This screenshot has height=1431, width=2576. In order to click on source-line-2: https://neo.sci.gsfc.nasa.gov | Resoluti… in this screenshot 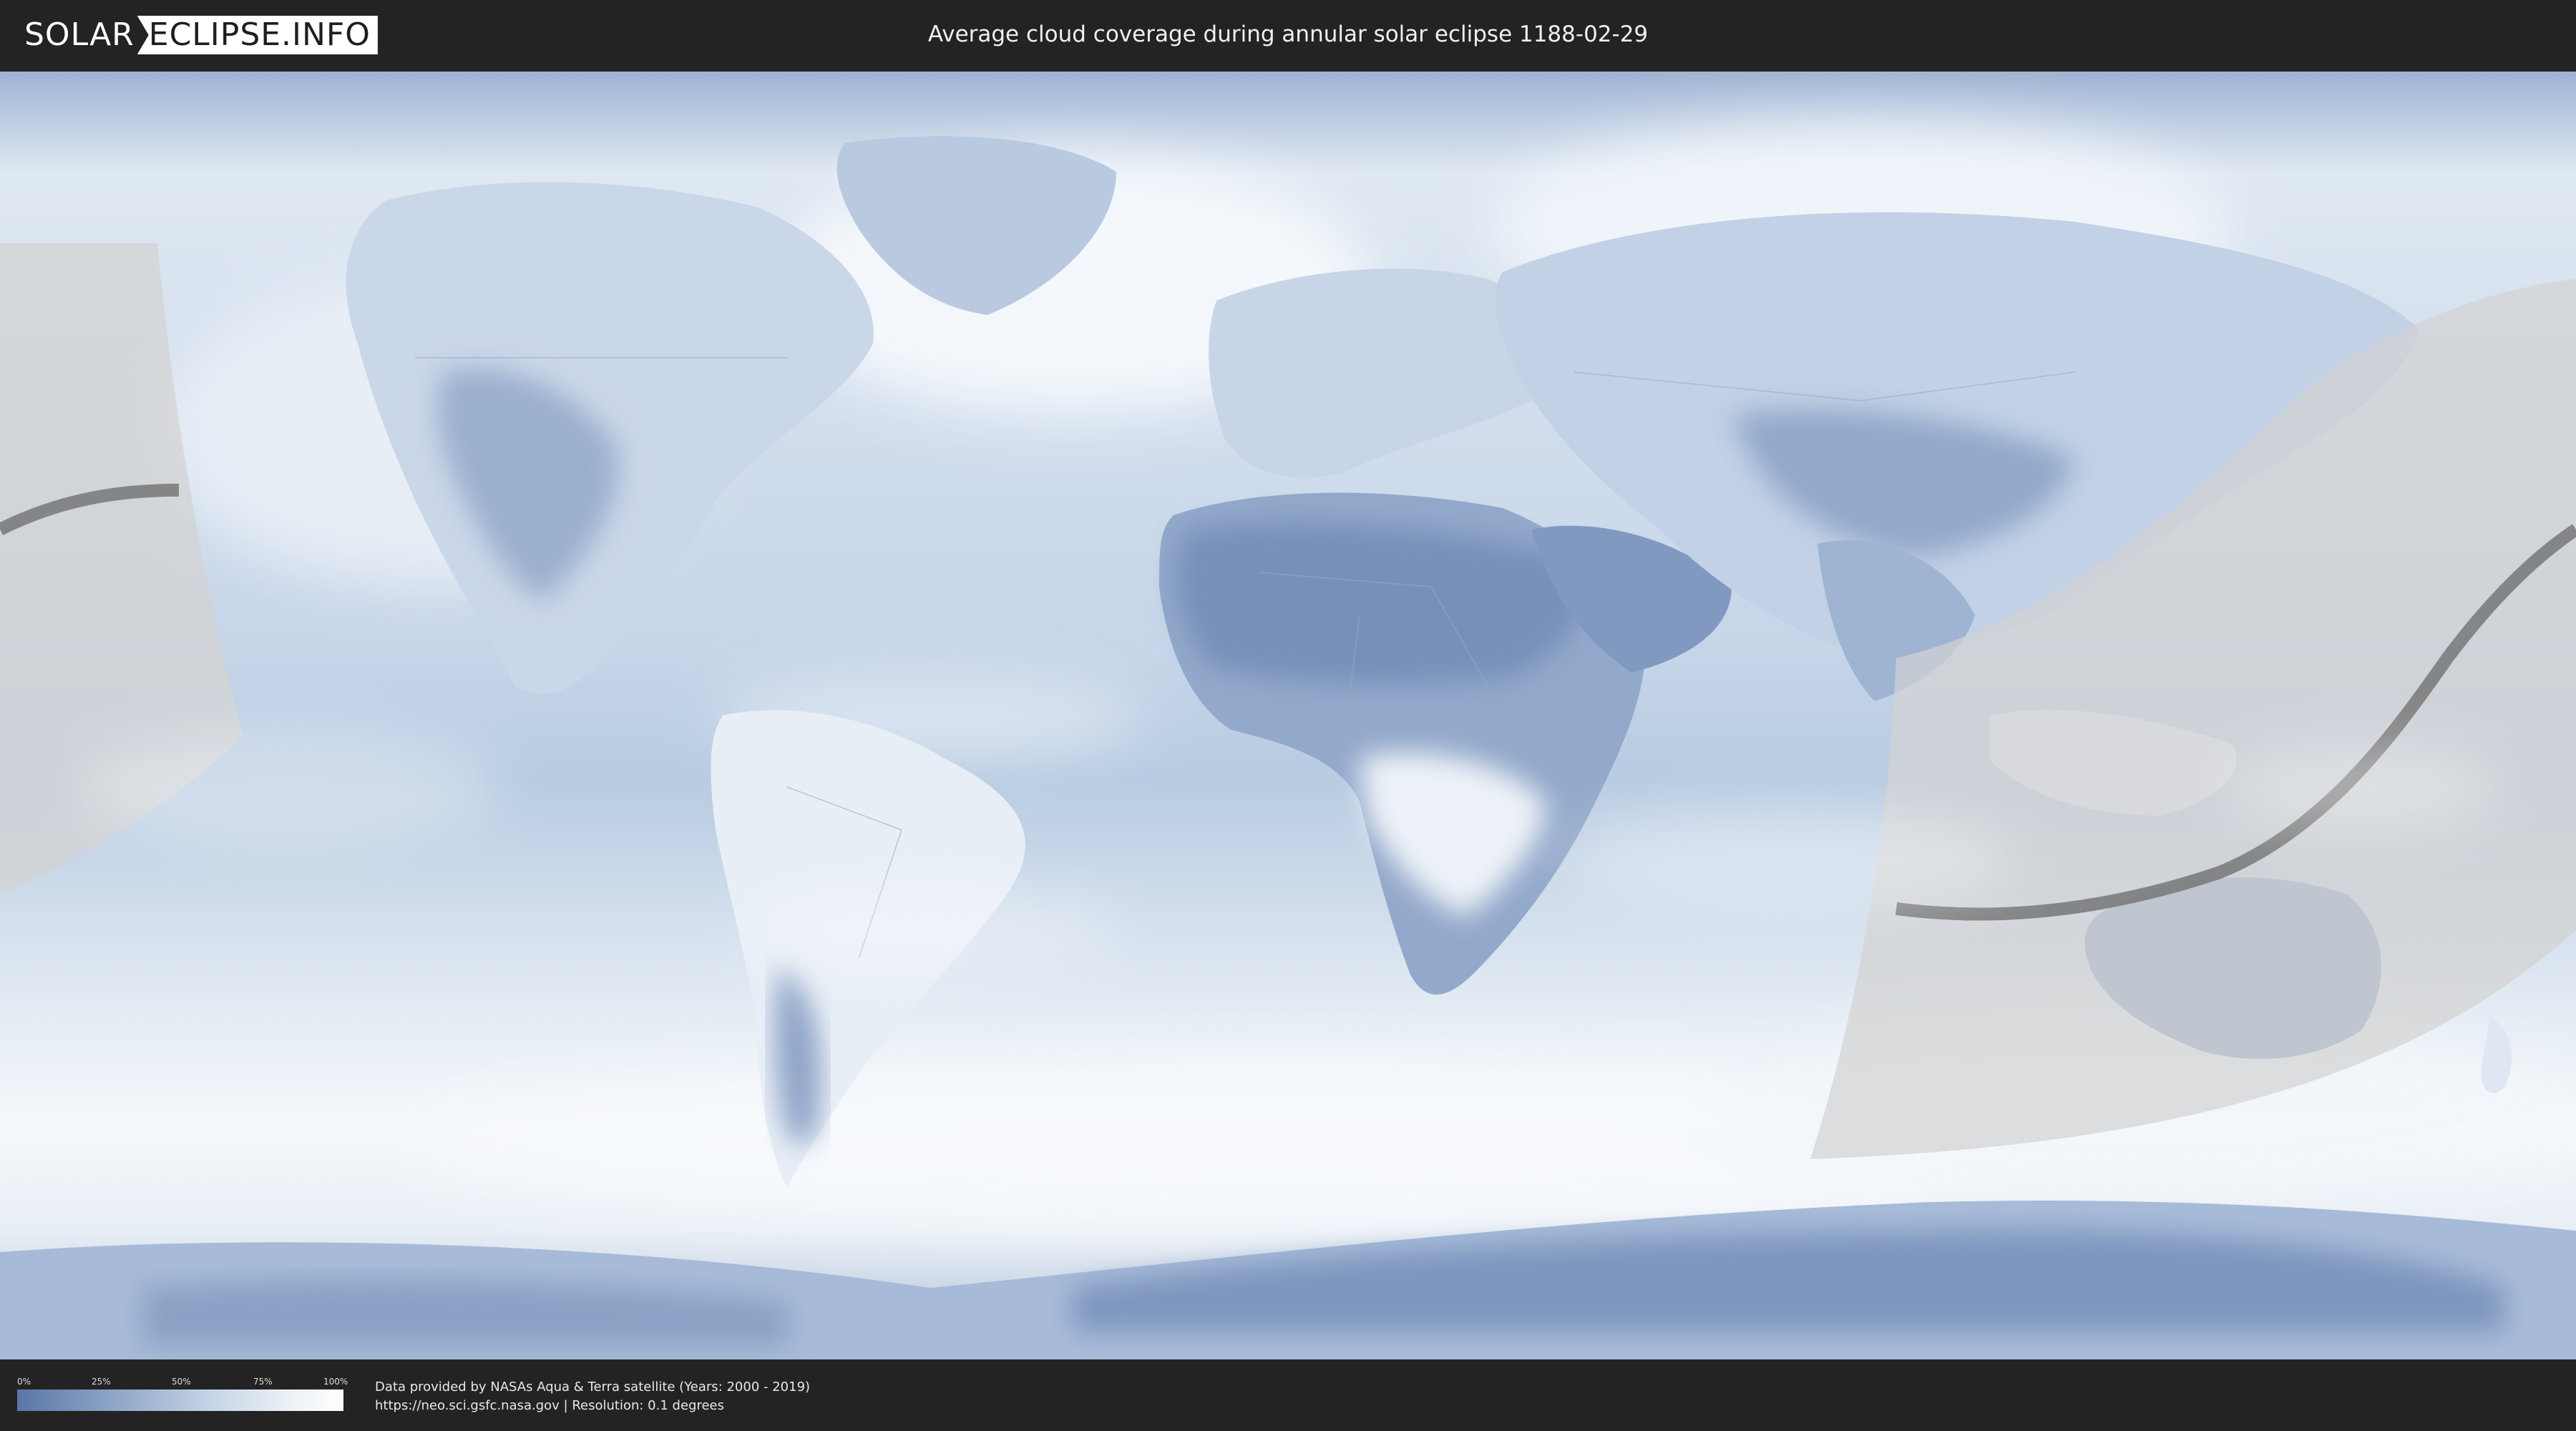, I will do `click(549, 1405)`.